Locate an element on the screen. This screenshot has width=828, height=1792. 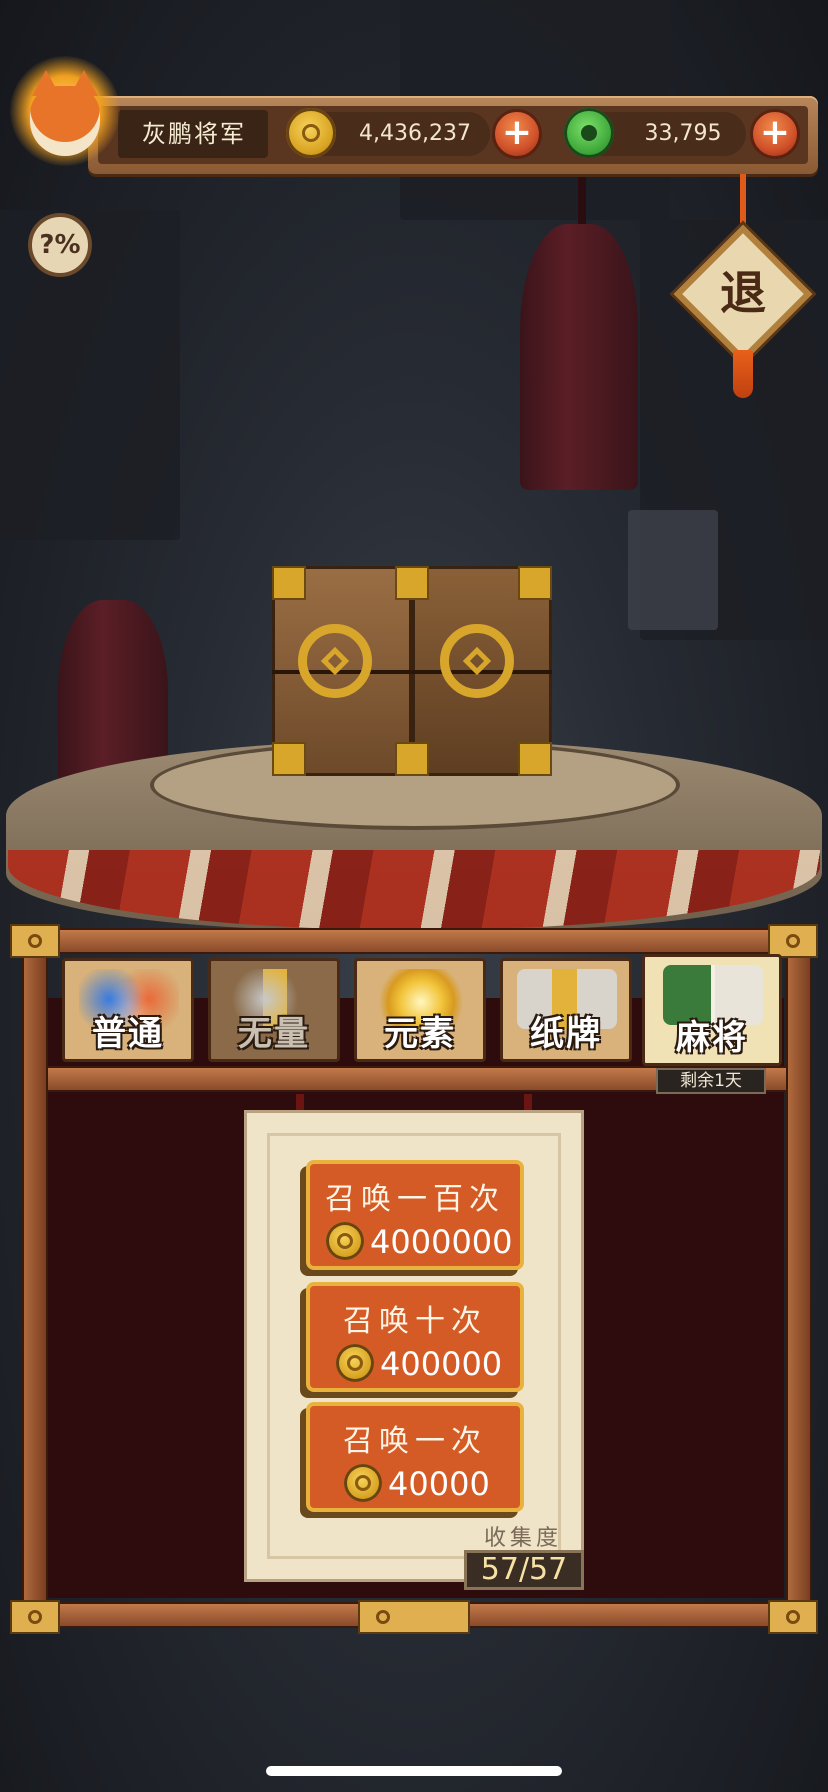
tab-infinite: 无量 is located at coordinates (274, 1010).